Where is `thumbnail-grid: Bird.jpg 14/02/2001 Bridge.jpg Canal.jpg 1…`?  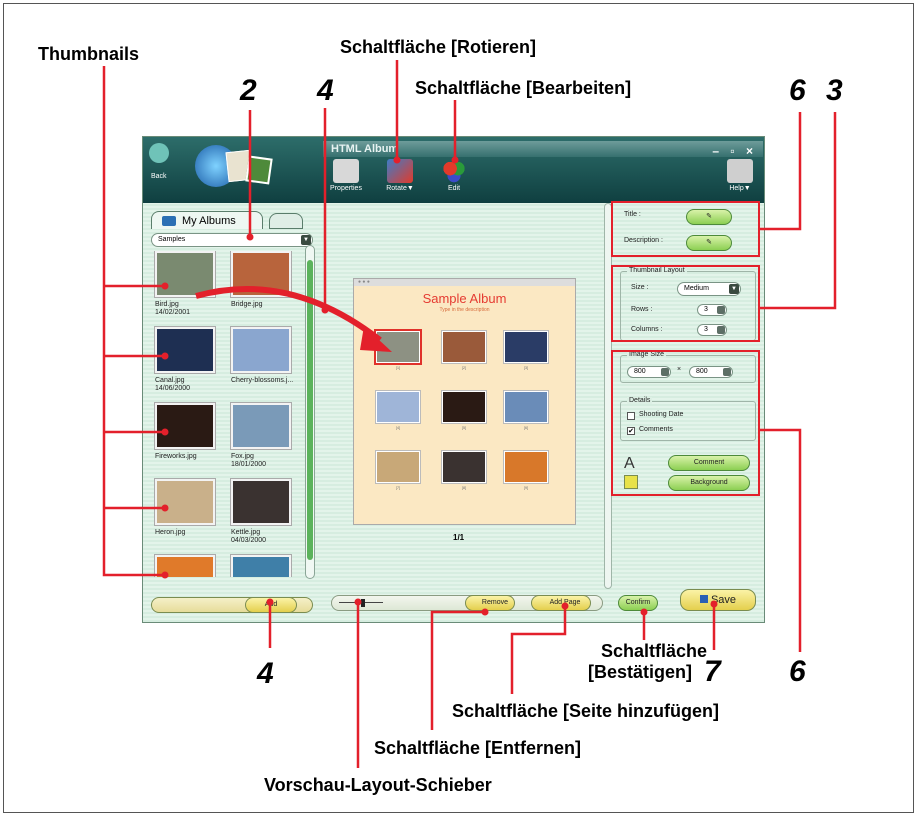
thumbnail-grid: Bird.jpg 14/02/2001 Bridge.jpg Canal.jpg 1… is located at coordinates (228, 414).